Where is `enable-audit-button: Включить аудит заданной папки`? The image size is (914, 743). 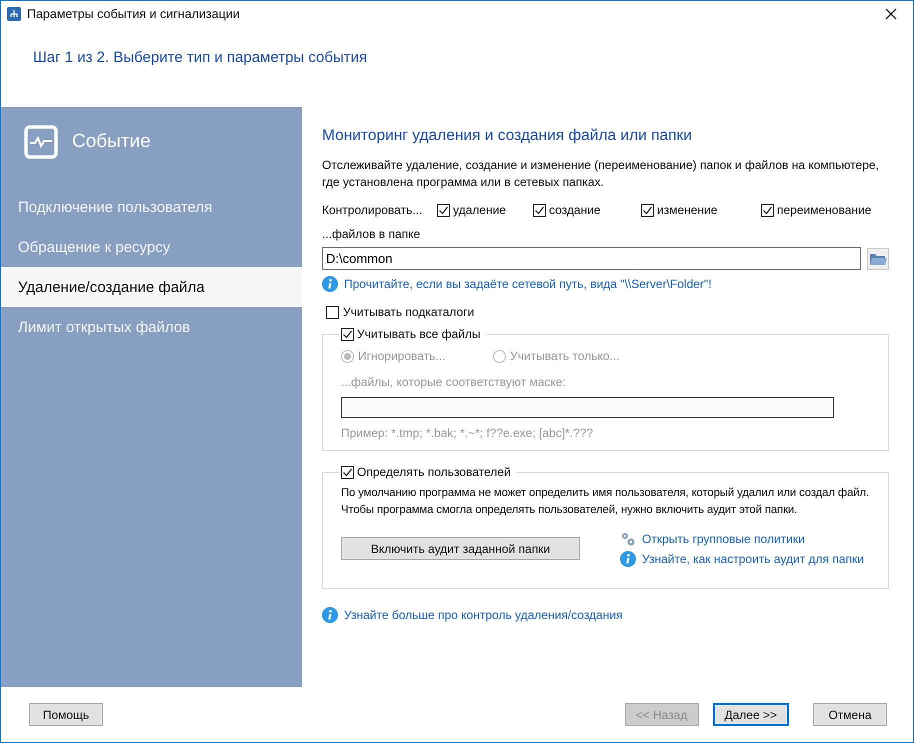 enable-audit-button: Включить аудит заданной папки is located at coordinates (460, 548).